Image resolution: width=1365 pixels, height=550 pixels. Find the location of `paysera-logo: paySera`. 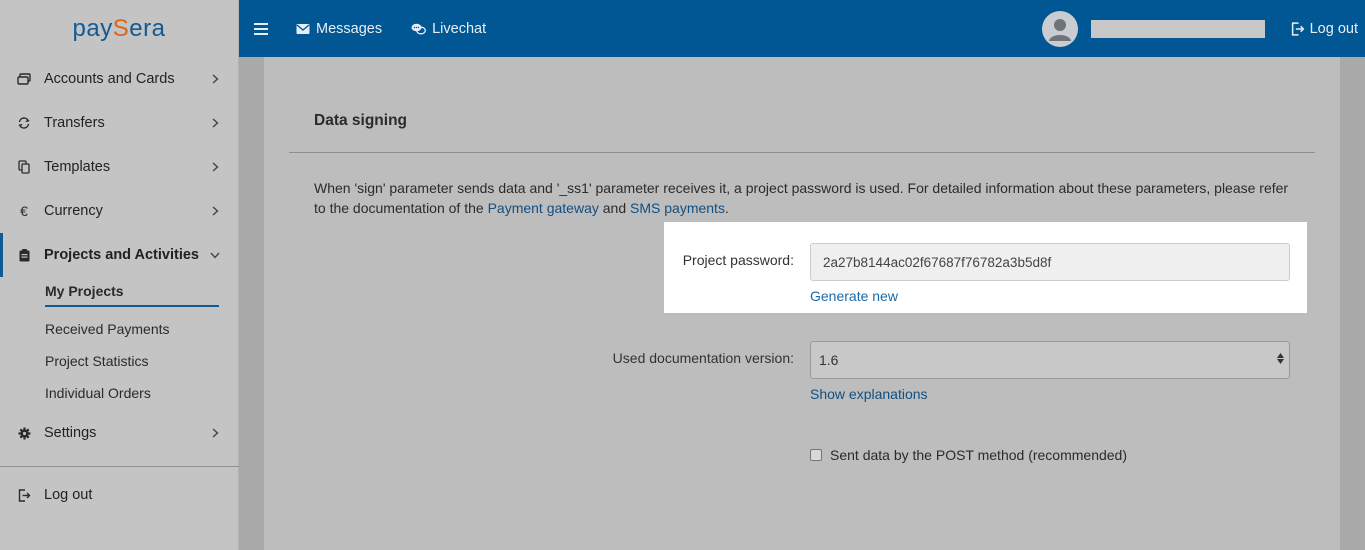

paysera-logo: paySera is located at coordinates (119, 28).